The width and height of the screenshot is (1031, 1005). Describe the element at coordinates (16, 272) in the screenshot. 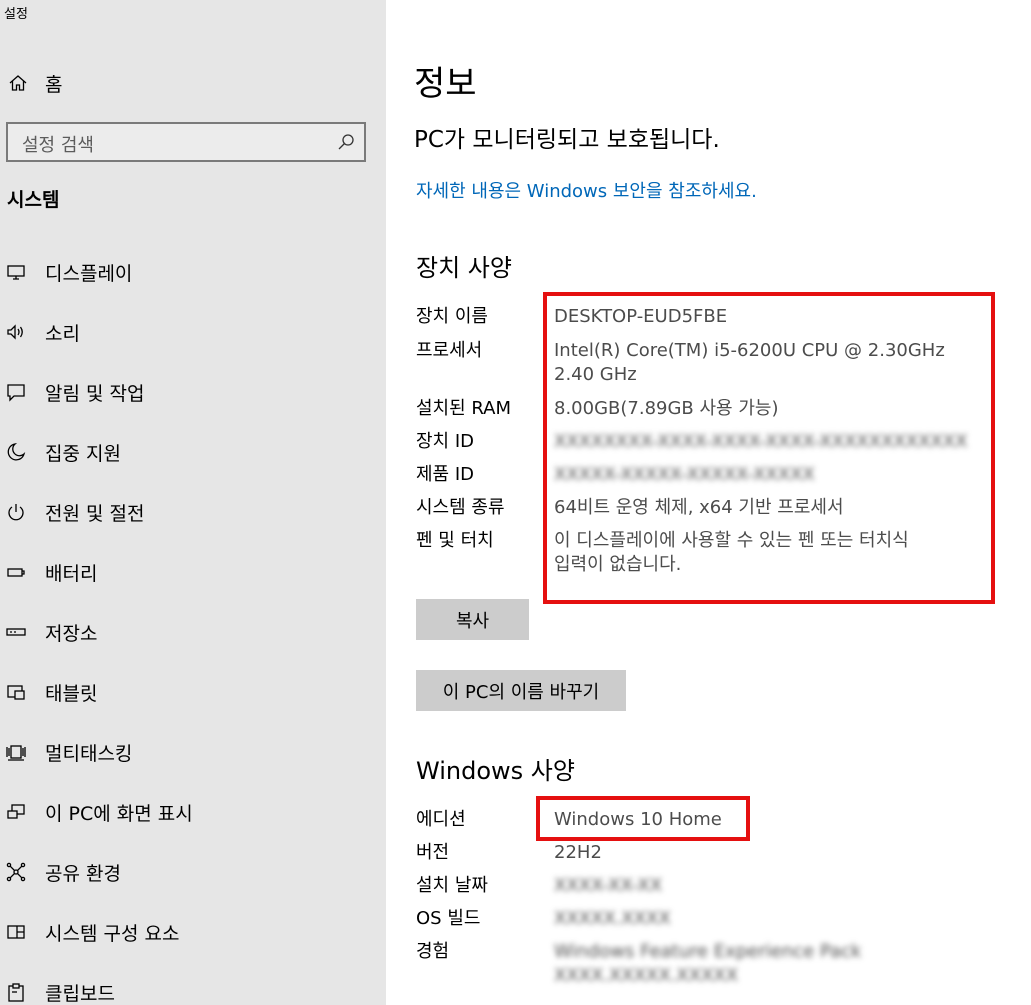

I see `monitor-icon` at that location.